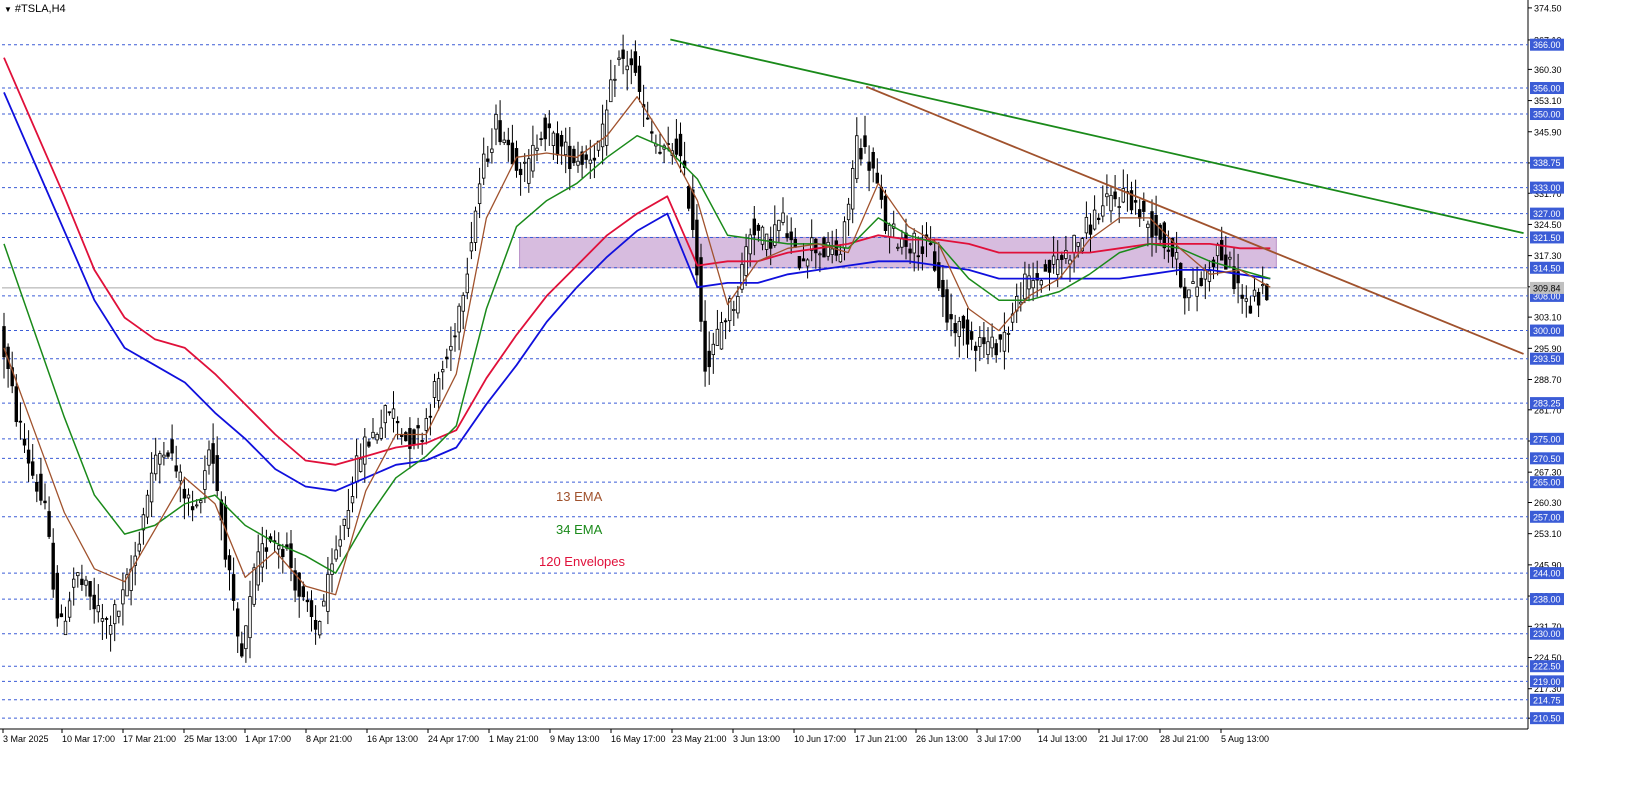  I want to click on x-tick-label: 16 May 17:00, so click(638, 739).